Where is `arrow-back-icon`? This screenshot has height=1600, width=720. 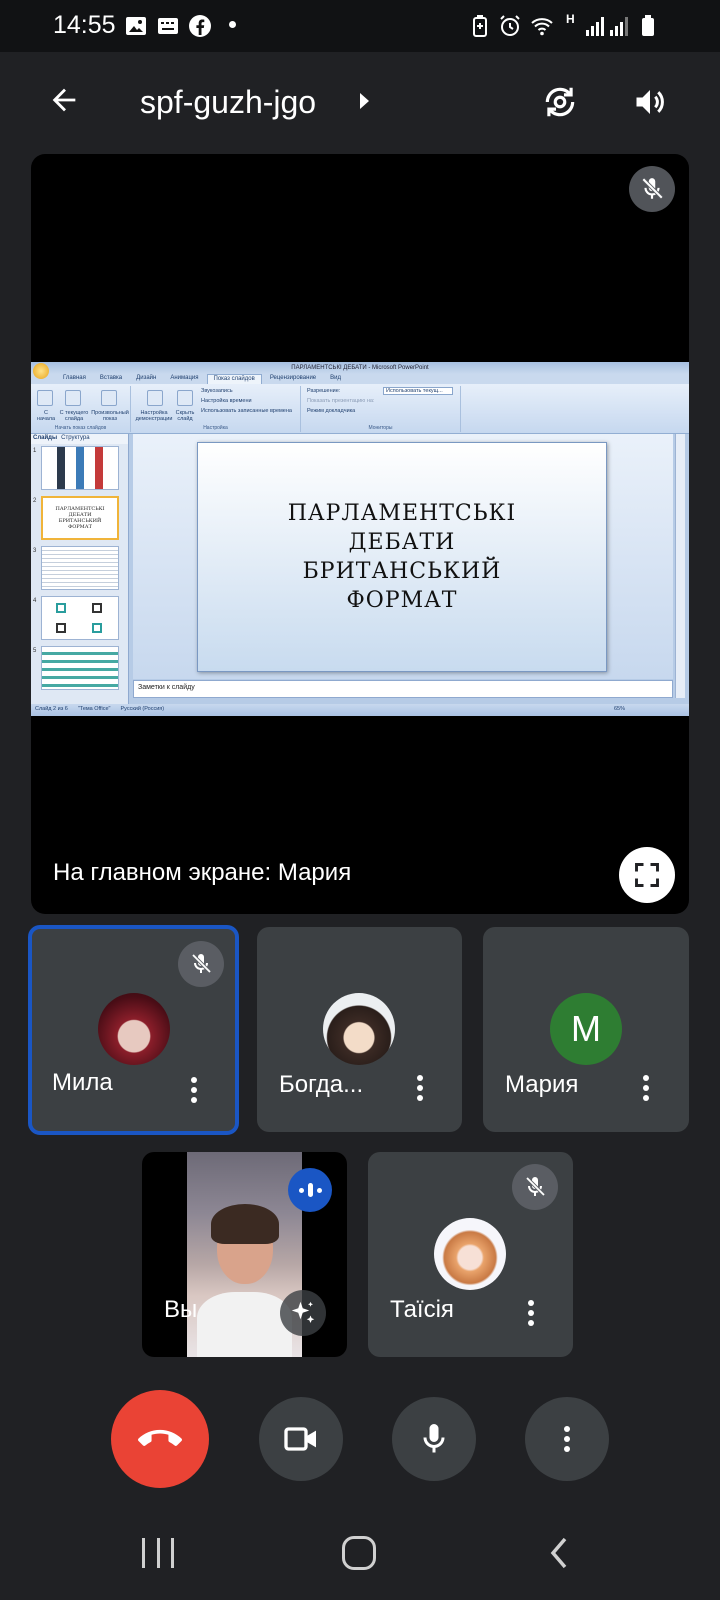
arrow-back-icon is located at coordinates (64, 100).